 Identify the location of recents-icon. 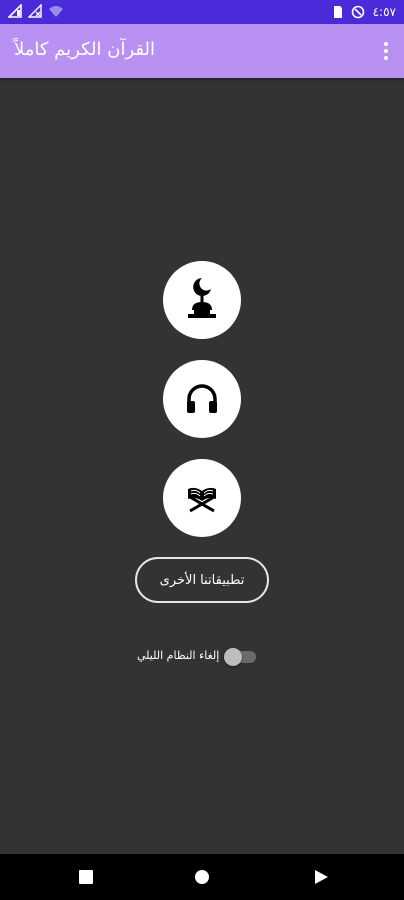
(86, 877).